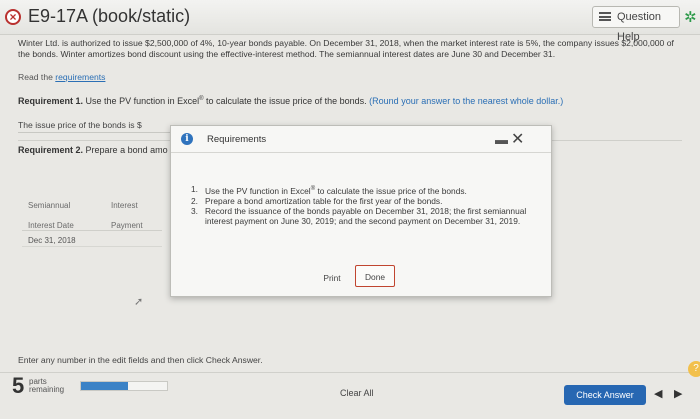  I want to click on requirement-2: Requirement 2. Prepare a bond amo, so click(93, 150).